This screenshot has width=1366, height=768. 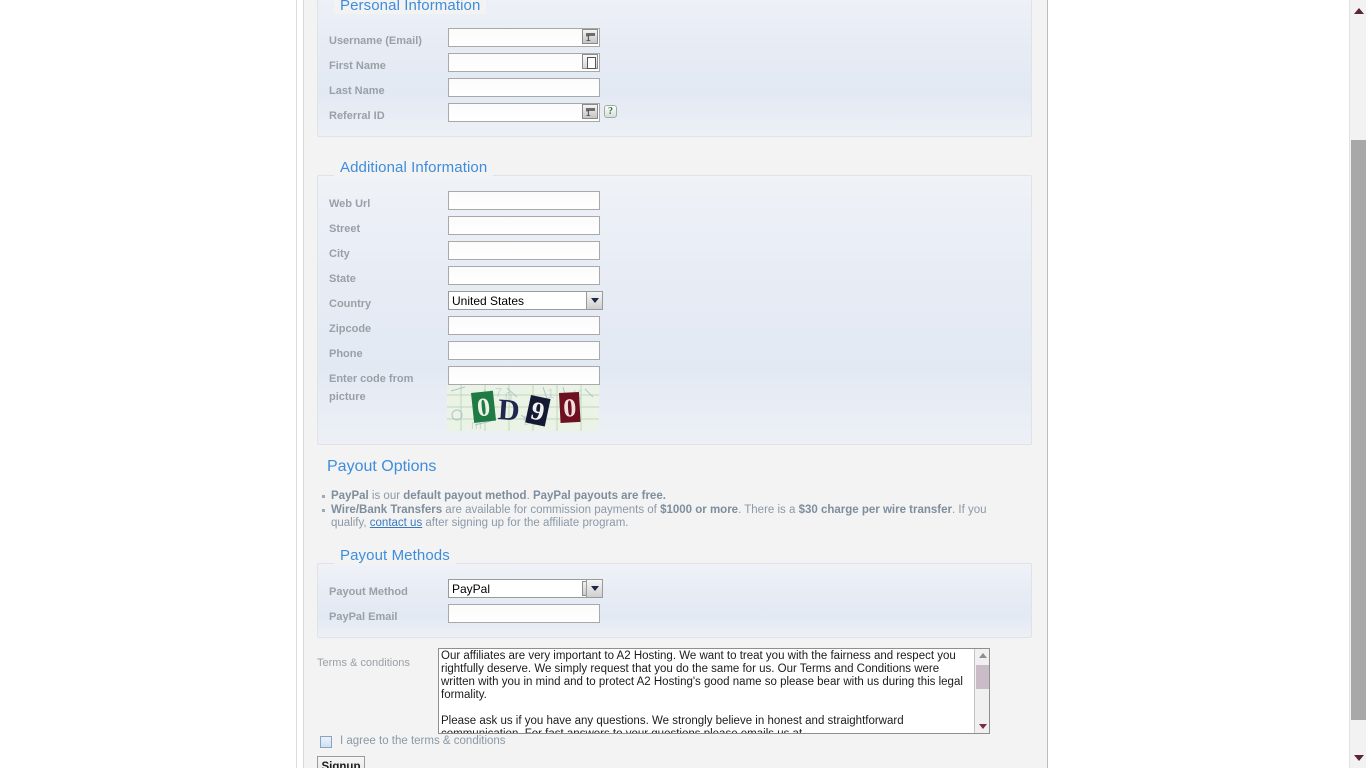 I want to click on personal-information-fieldset, so click(x=674, y=68).